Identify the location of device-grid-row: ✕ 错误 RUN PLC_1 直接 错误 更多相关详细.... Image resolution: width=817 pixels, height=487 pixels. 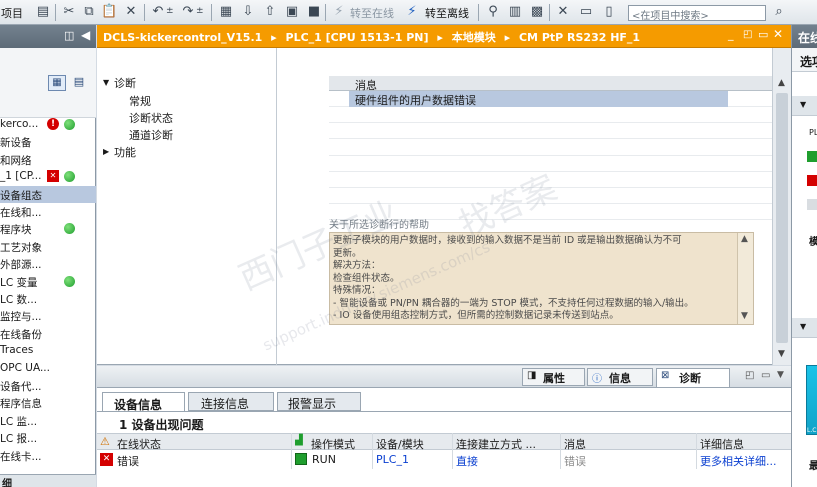
(444, 459).